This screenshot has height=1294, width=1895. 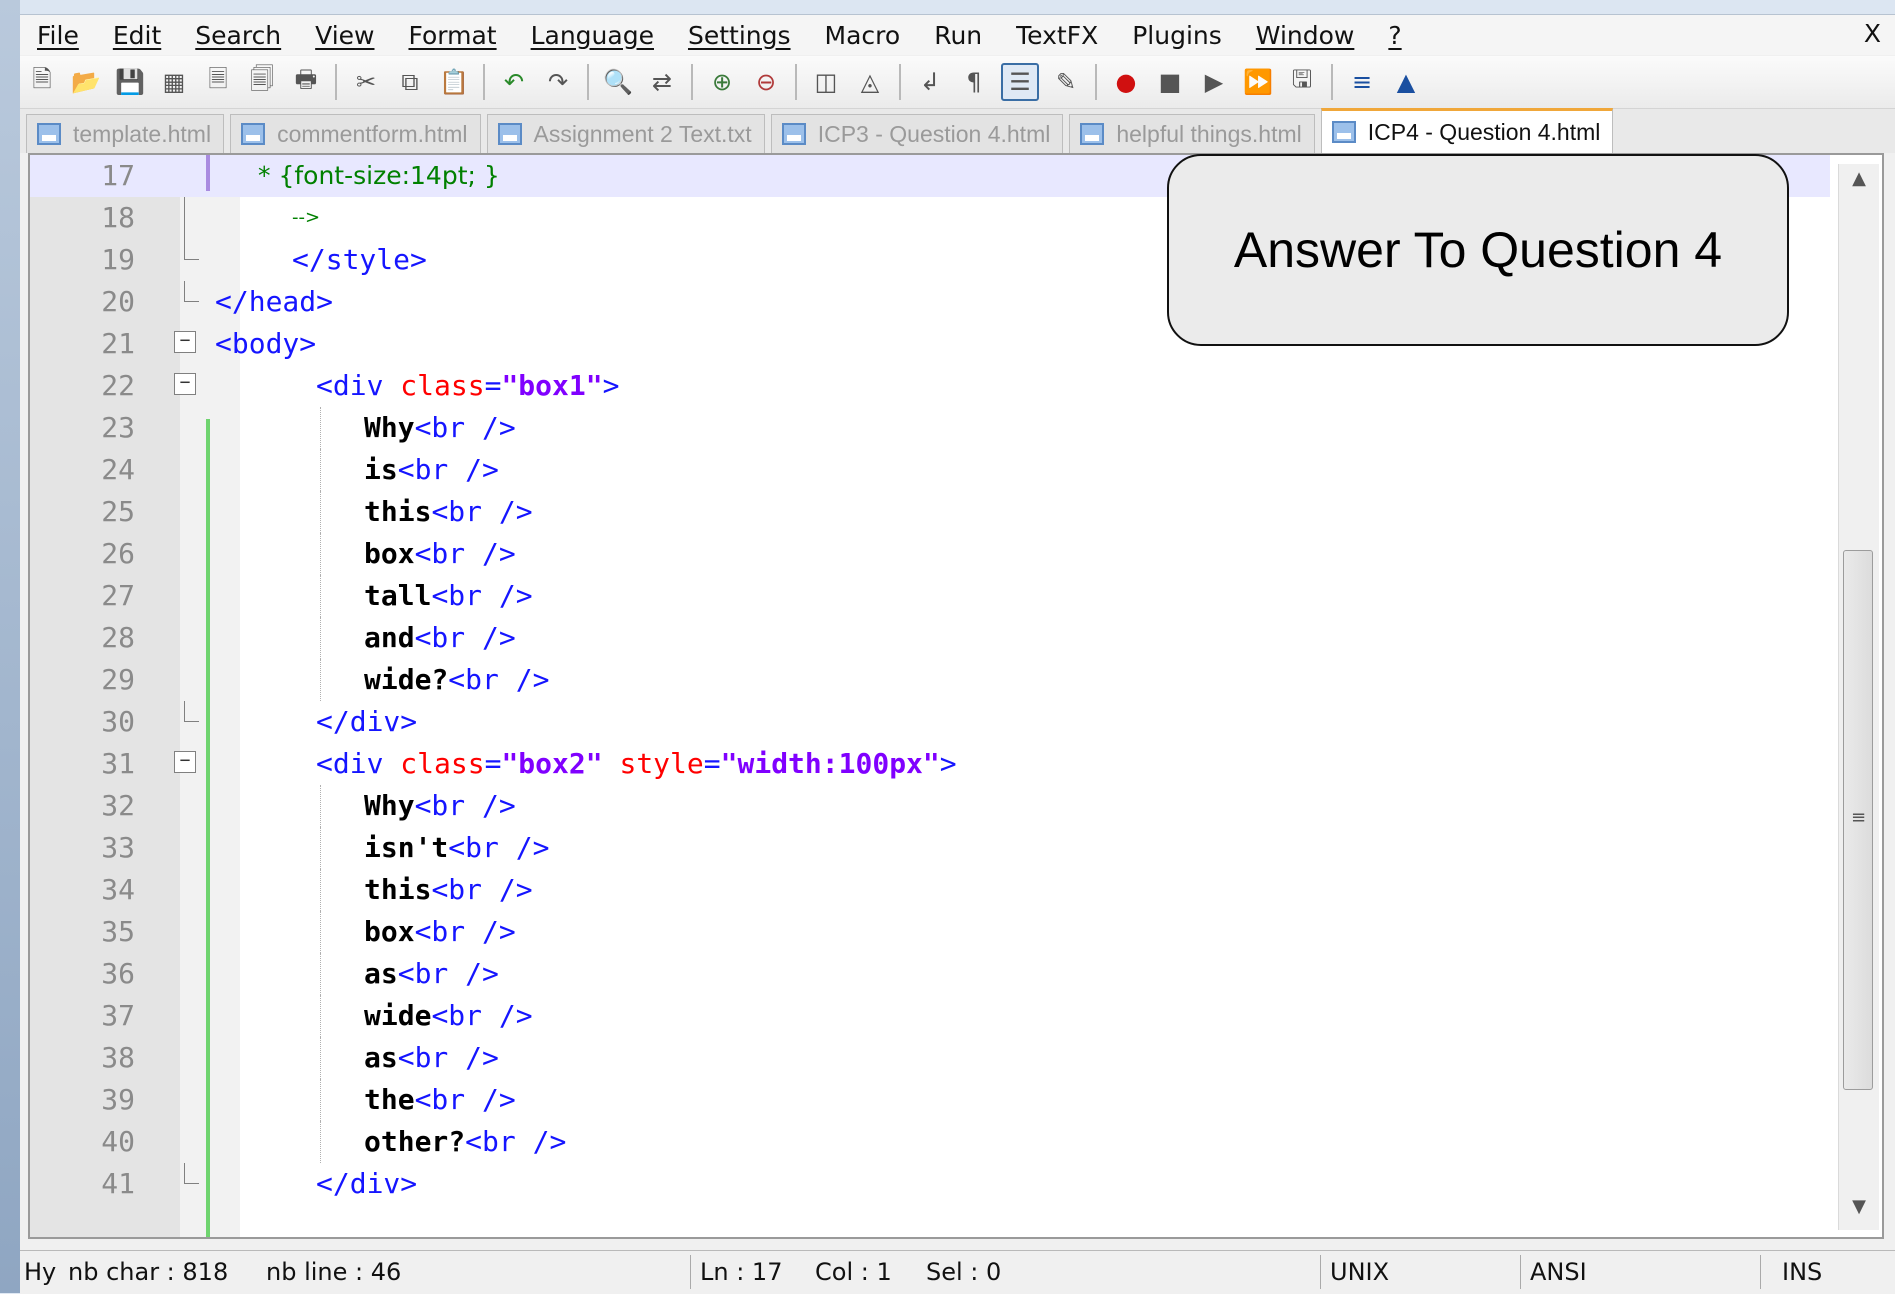 What do you see at coordinates (930, 428) in the screenshot?
I see `code-line: 23 Why<br />` at bounding box center [930, 428].